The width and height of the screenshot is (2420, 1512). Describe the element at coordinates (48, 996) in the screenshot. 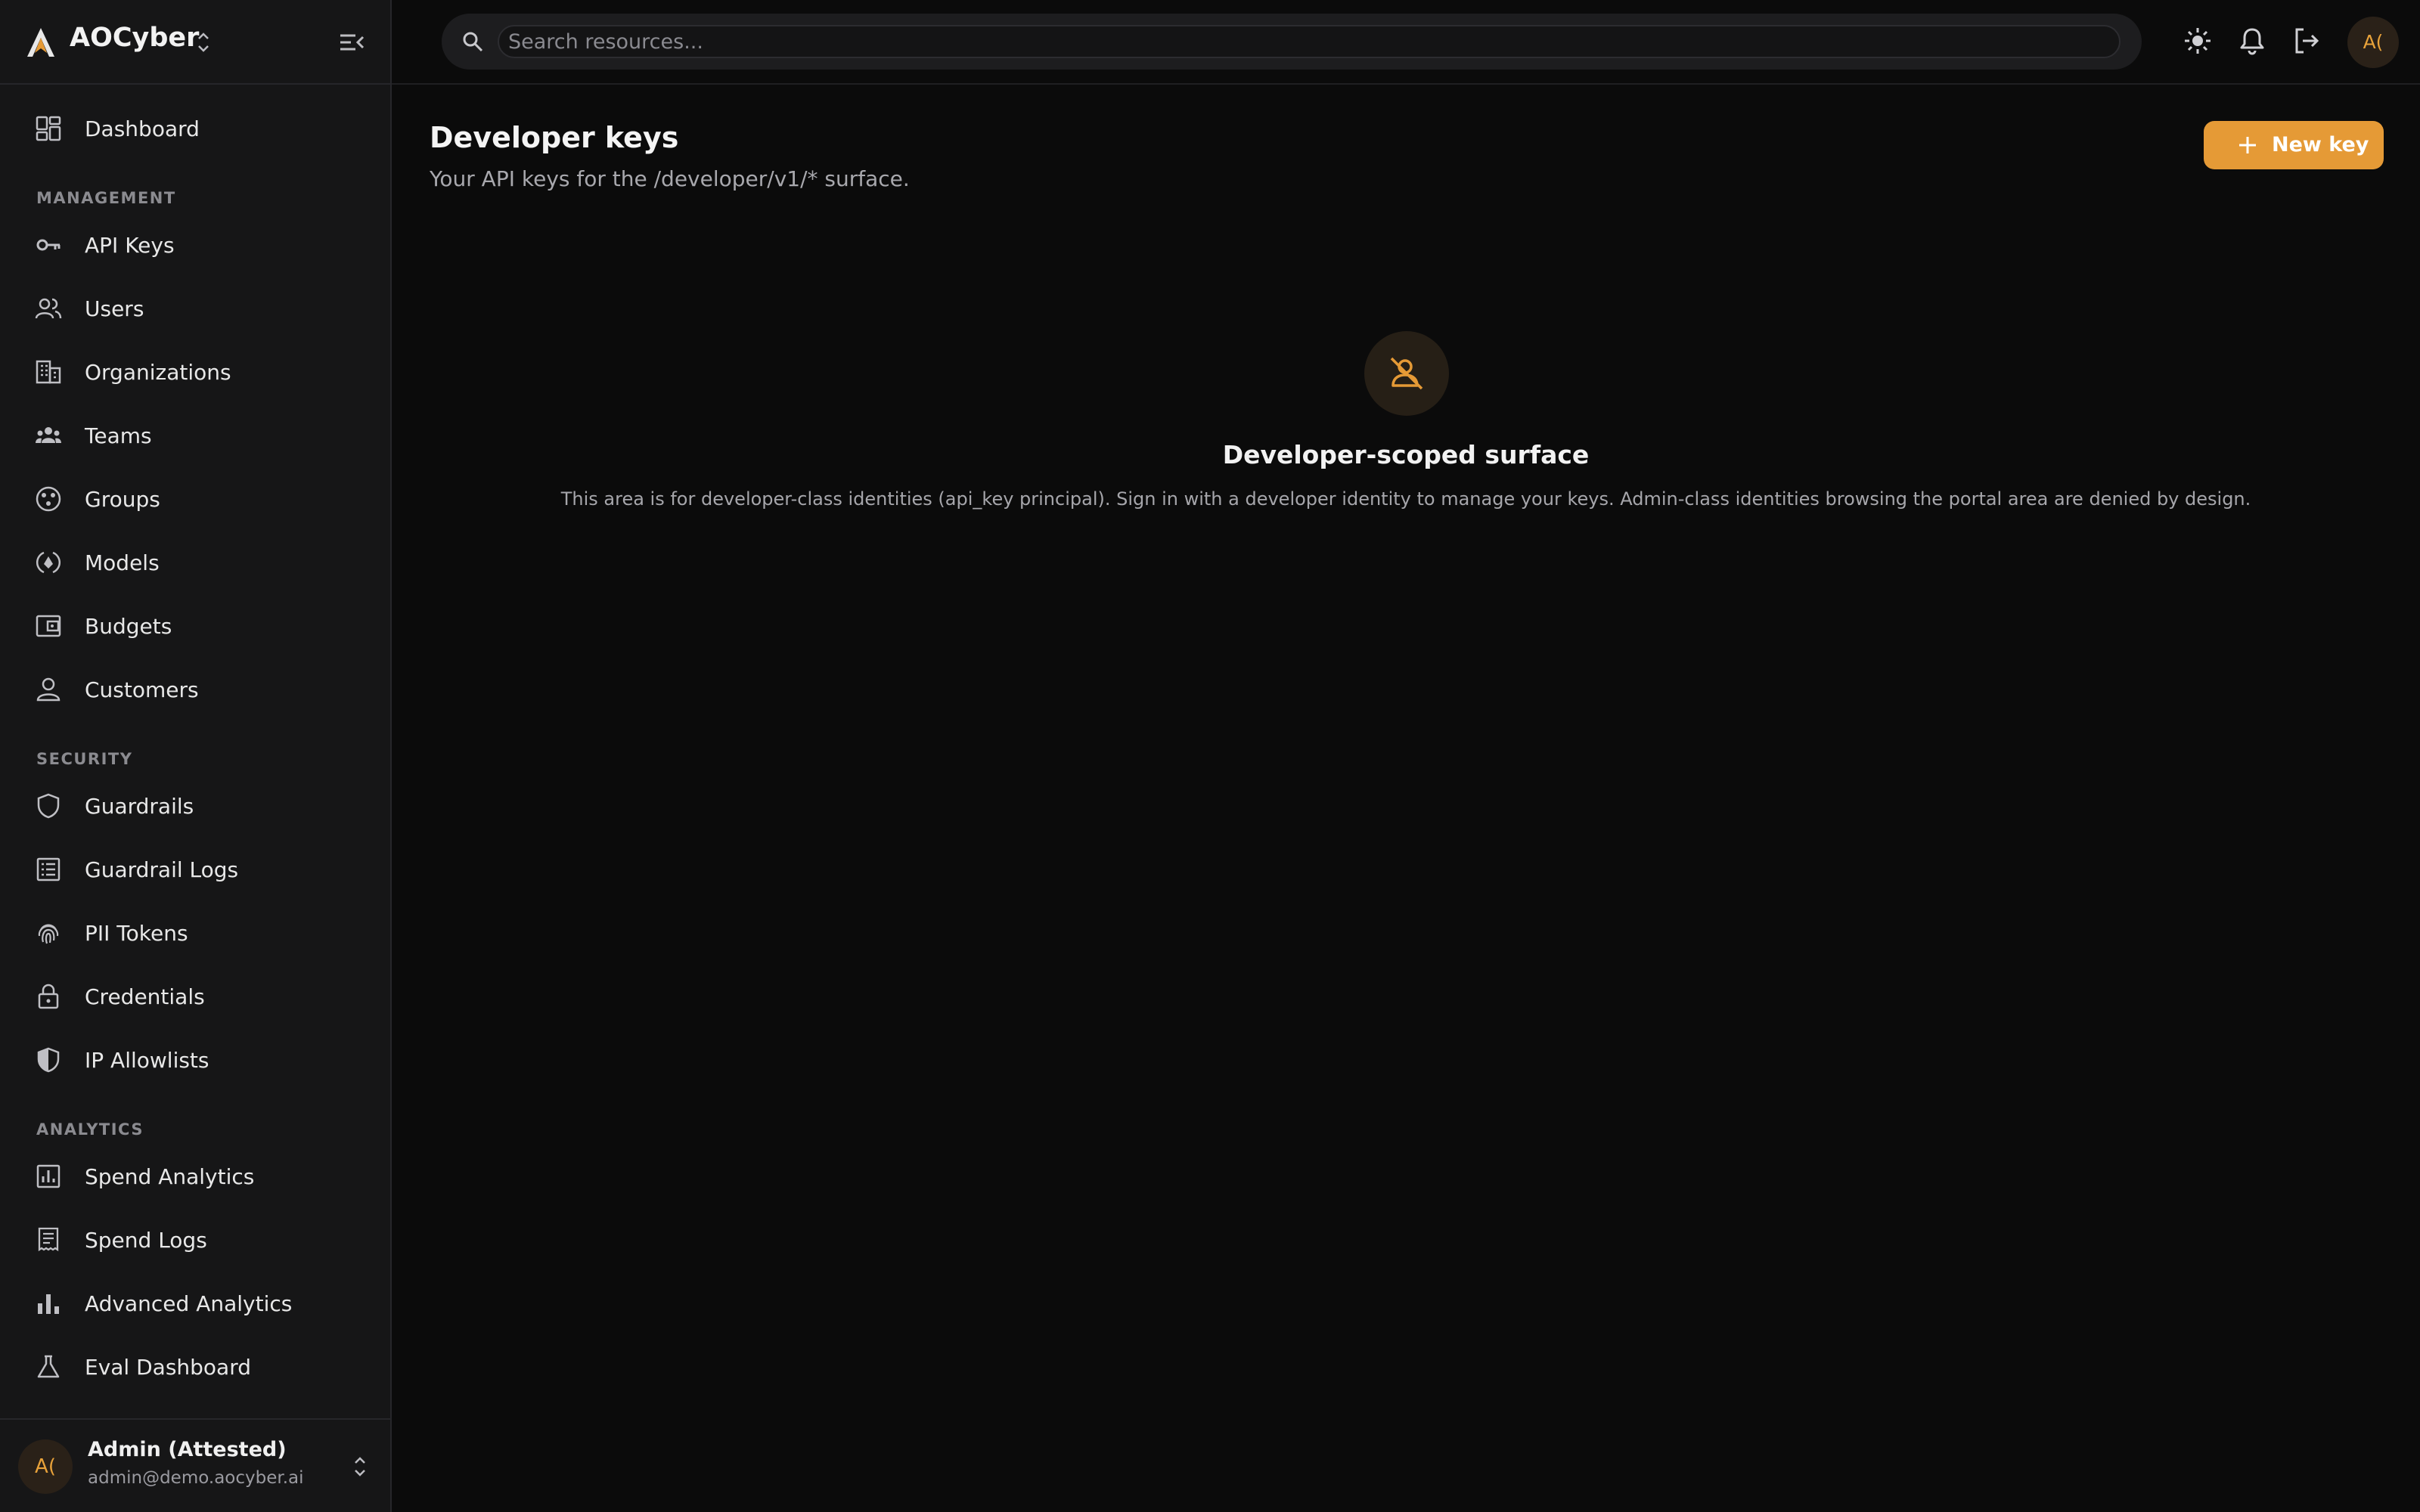

I see `lock-icon` at that location.